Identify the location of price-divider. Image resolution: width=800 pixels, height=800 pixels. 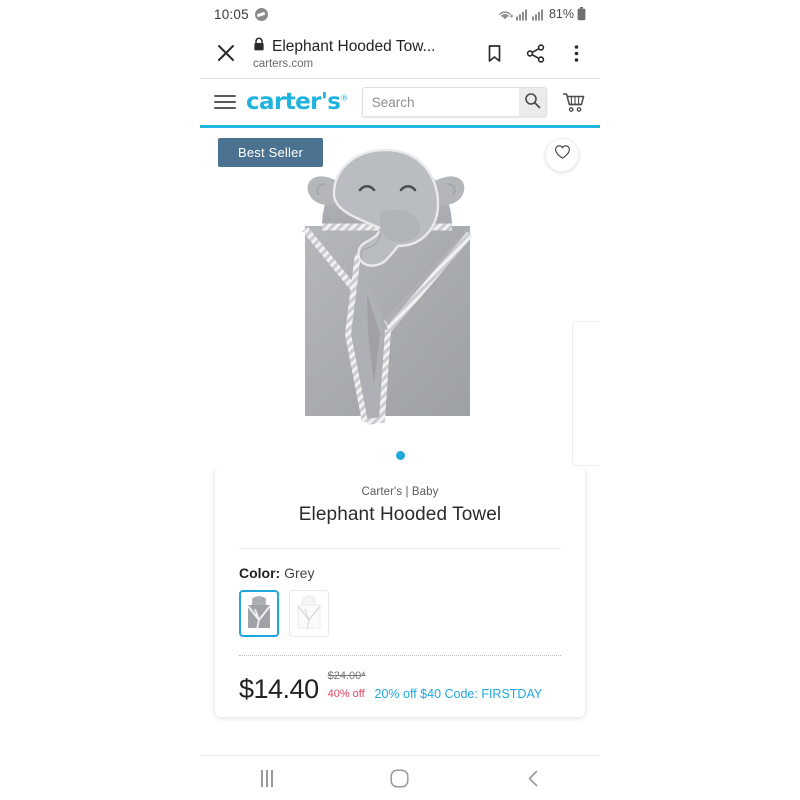
(400, 655).